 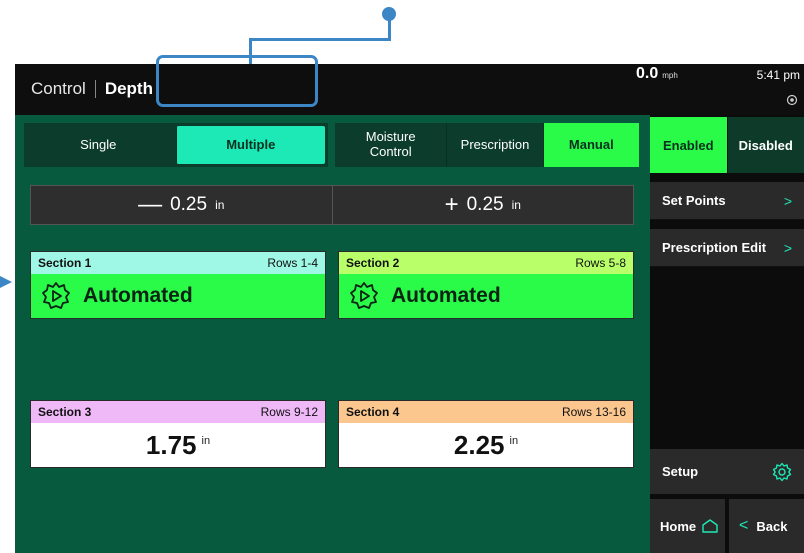 I want to click on section-depth: 1.75 in, so click(x=178, y=445).